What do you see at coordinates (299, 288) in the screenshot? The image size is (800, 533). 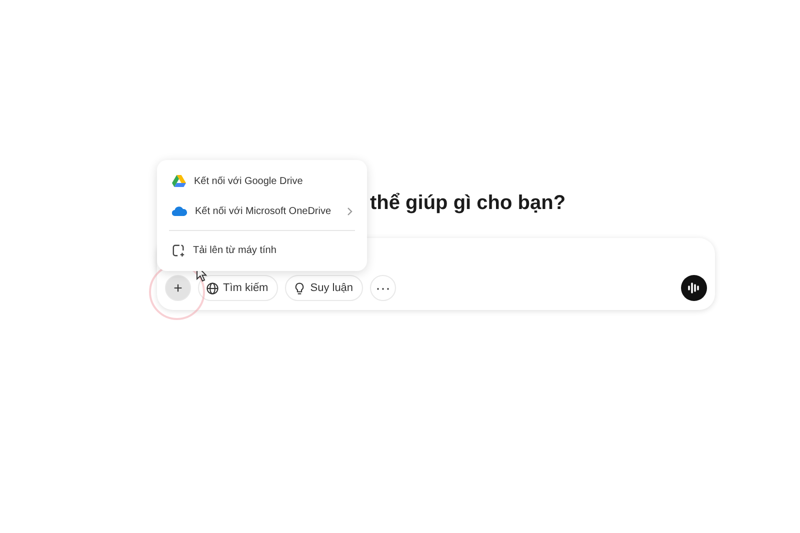 I see `lightbulb-icon` at bounding box center [299, 288].